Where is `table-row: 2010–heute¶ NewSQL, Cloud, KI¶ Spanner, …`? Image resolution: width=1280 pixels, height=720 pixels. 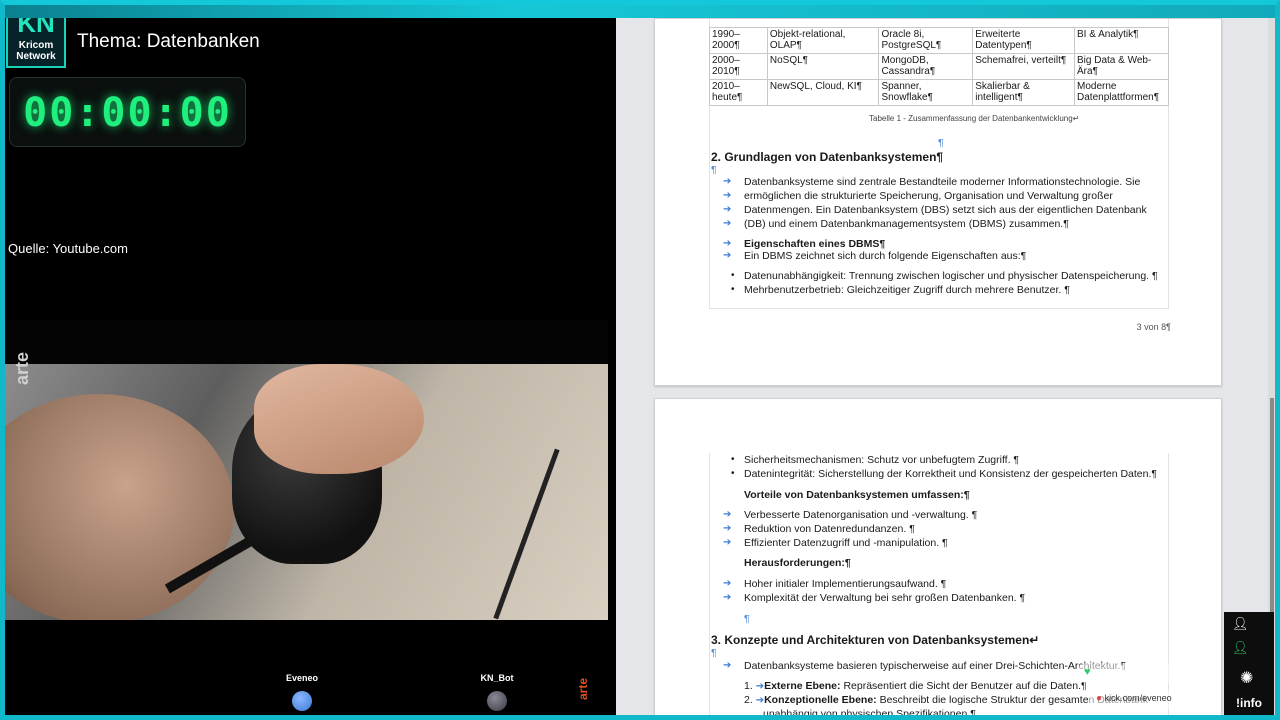
table-row: 2010–heute¶ NewSQL, Cloud, KI¶ Spanner, … is located at coordinates (939, 92).